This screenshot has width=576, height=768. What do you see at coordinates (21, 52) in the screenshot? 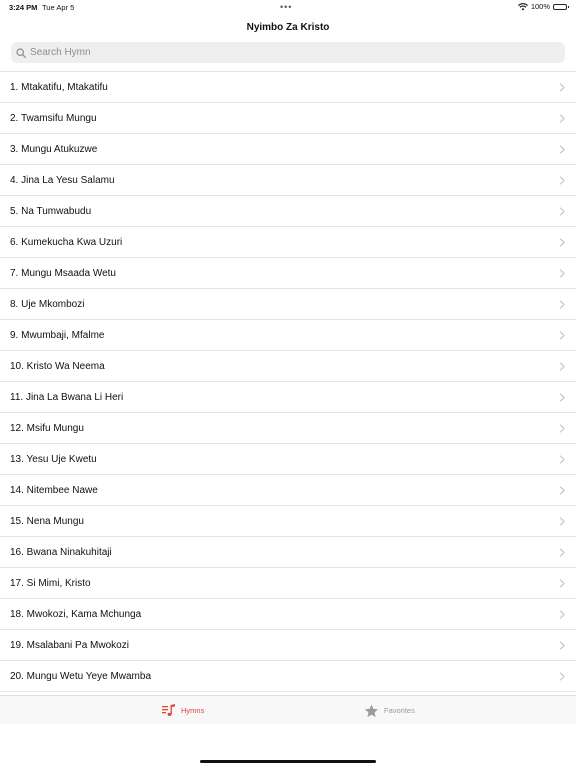
I see `search-icon` at bounding box center [21, 52].